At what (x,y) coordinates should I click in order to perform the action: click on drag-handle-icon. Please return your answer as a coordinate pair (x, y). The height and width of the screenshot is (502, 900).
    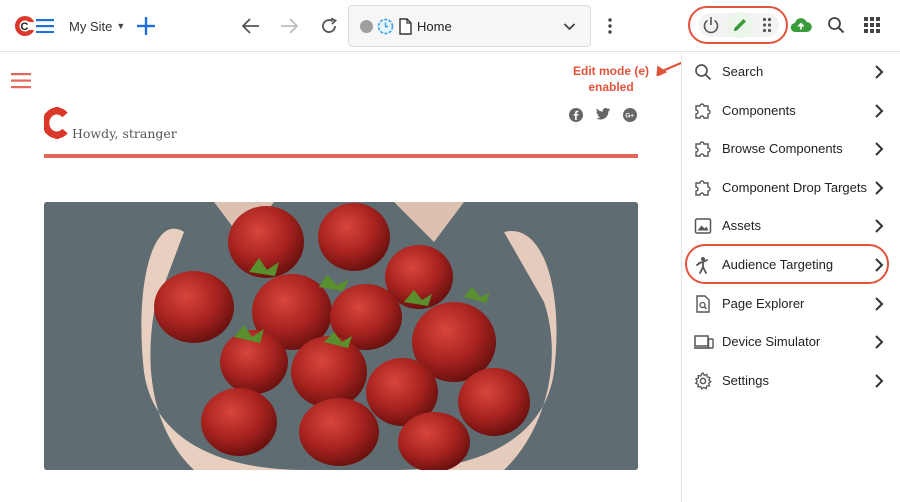
    Looking at the image, I should click on (767, 25).